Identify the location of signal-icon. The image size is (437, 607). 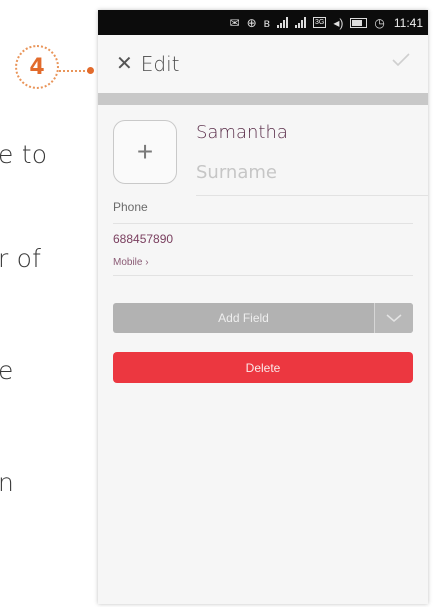
(282, 22).